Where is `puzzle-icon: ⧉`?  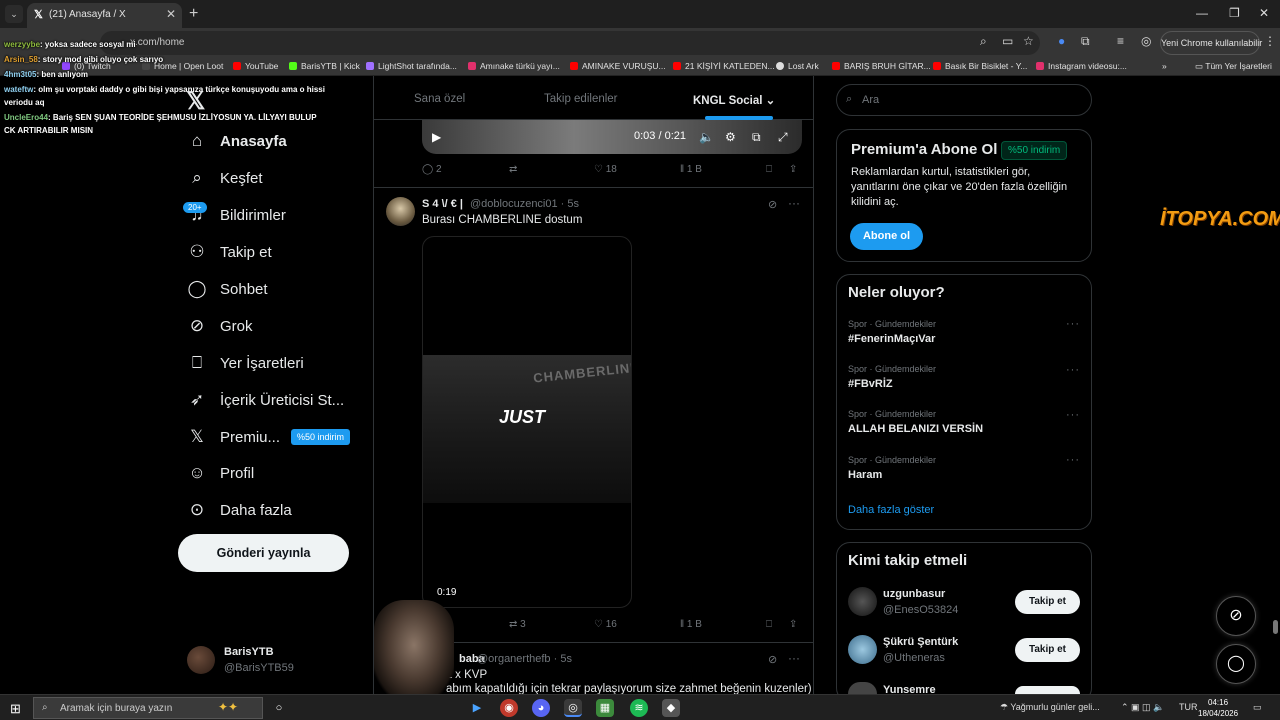 puzzle-icon: ⧉ is located at coordinates (1085, 41).